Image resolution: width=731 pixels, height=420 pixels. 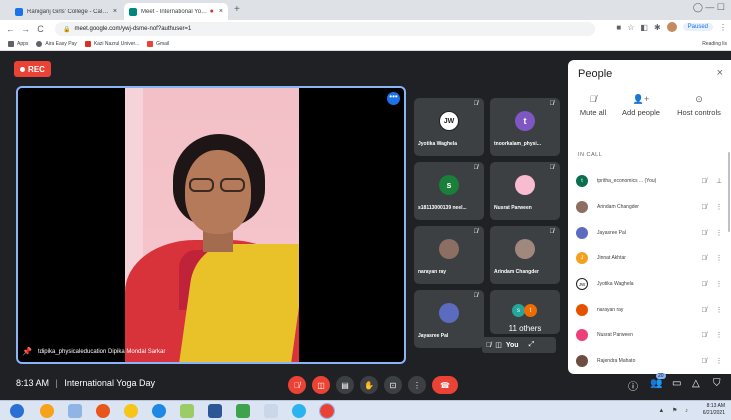 What do you see at coordinates (449, 319) in the screenshot?
I see `participant-tile: 🎙̸ Jayasree Pal` at bounding box center [449, 319].